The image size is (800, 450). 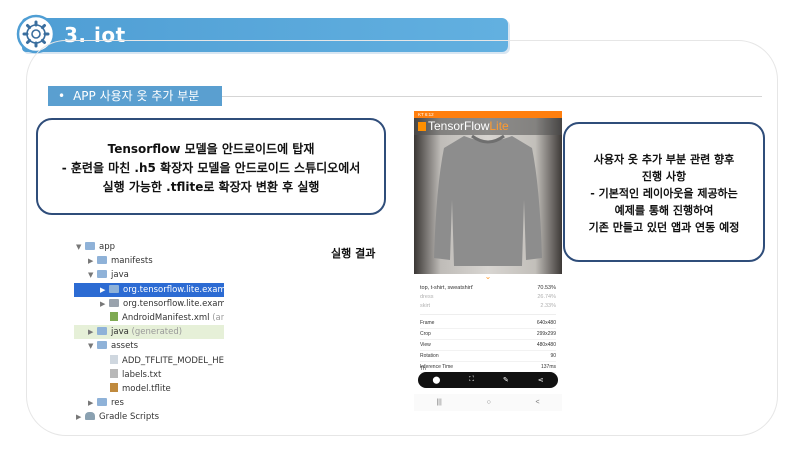 I want to click on gradle-icon, so click(x=90, y=416).